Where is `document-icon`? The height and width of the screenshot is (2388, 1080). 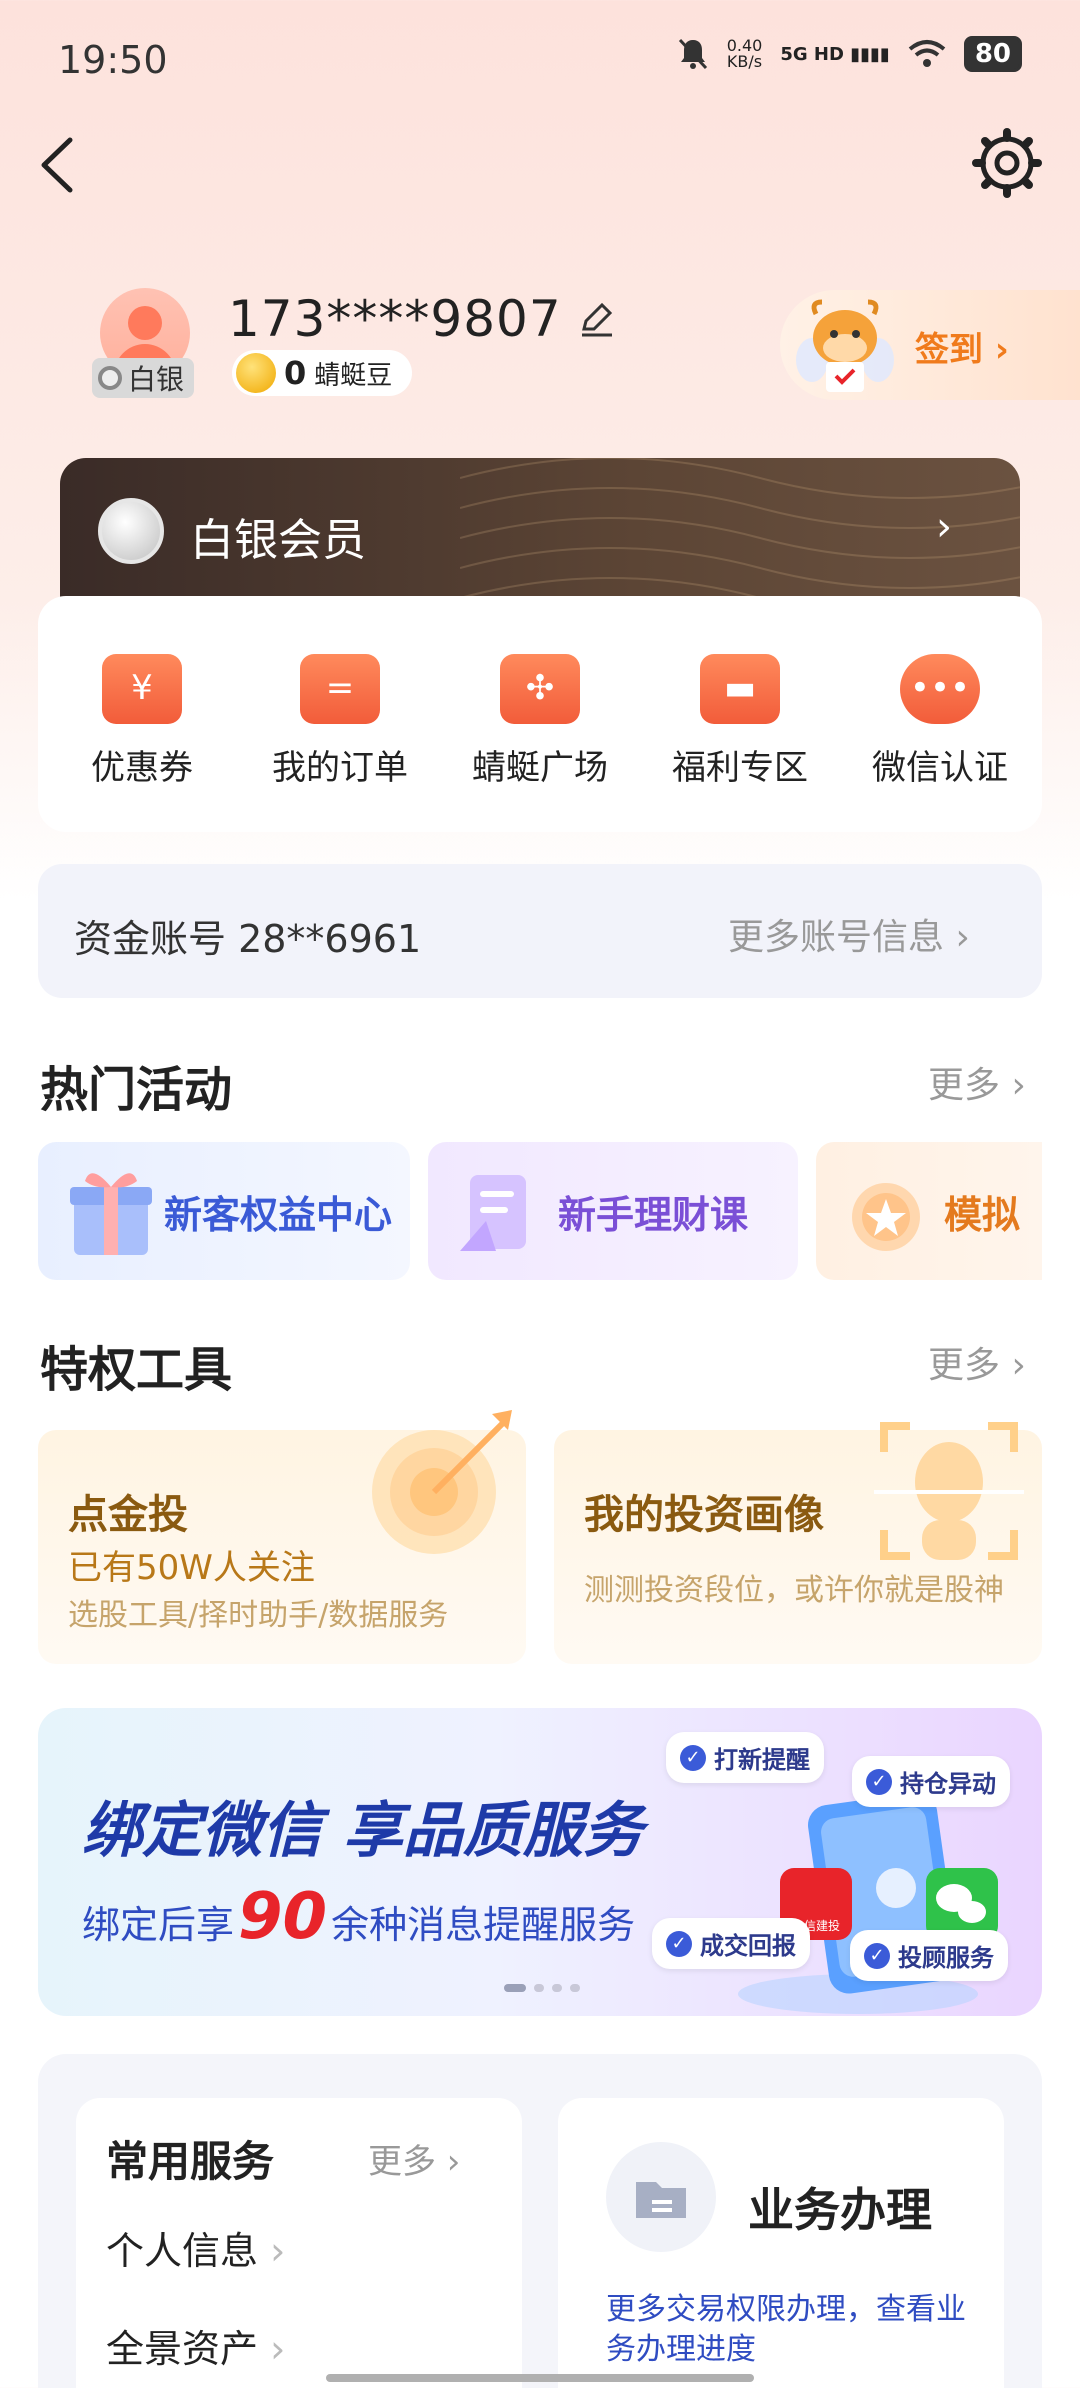 document-icon is located at coordinates (493, 1213).